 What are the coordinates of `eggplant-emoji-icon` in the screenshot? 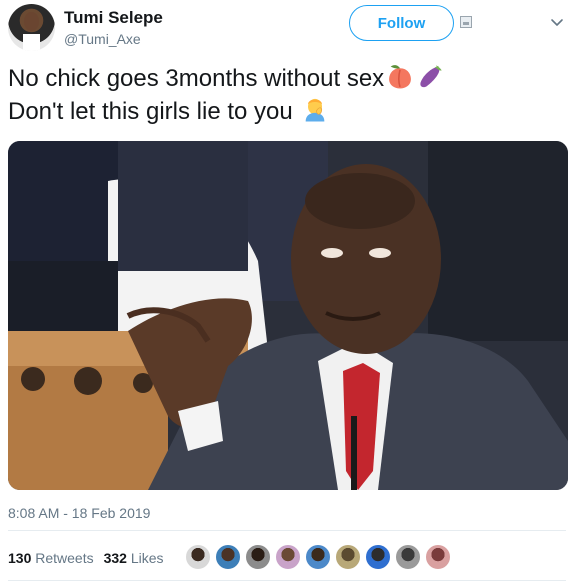 It's located at (431, 76).